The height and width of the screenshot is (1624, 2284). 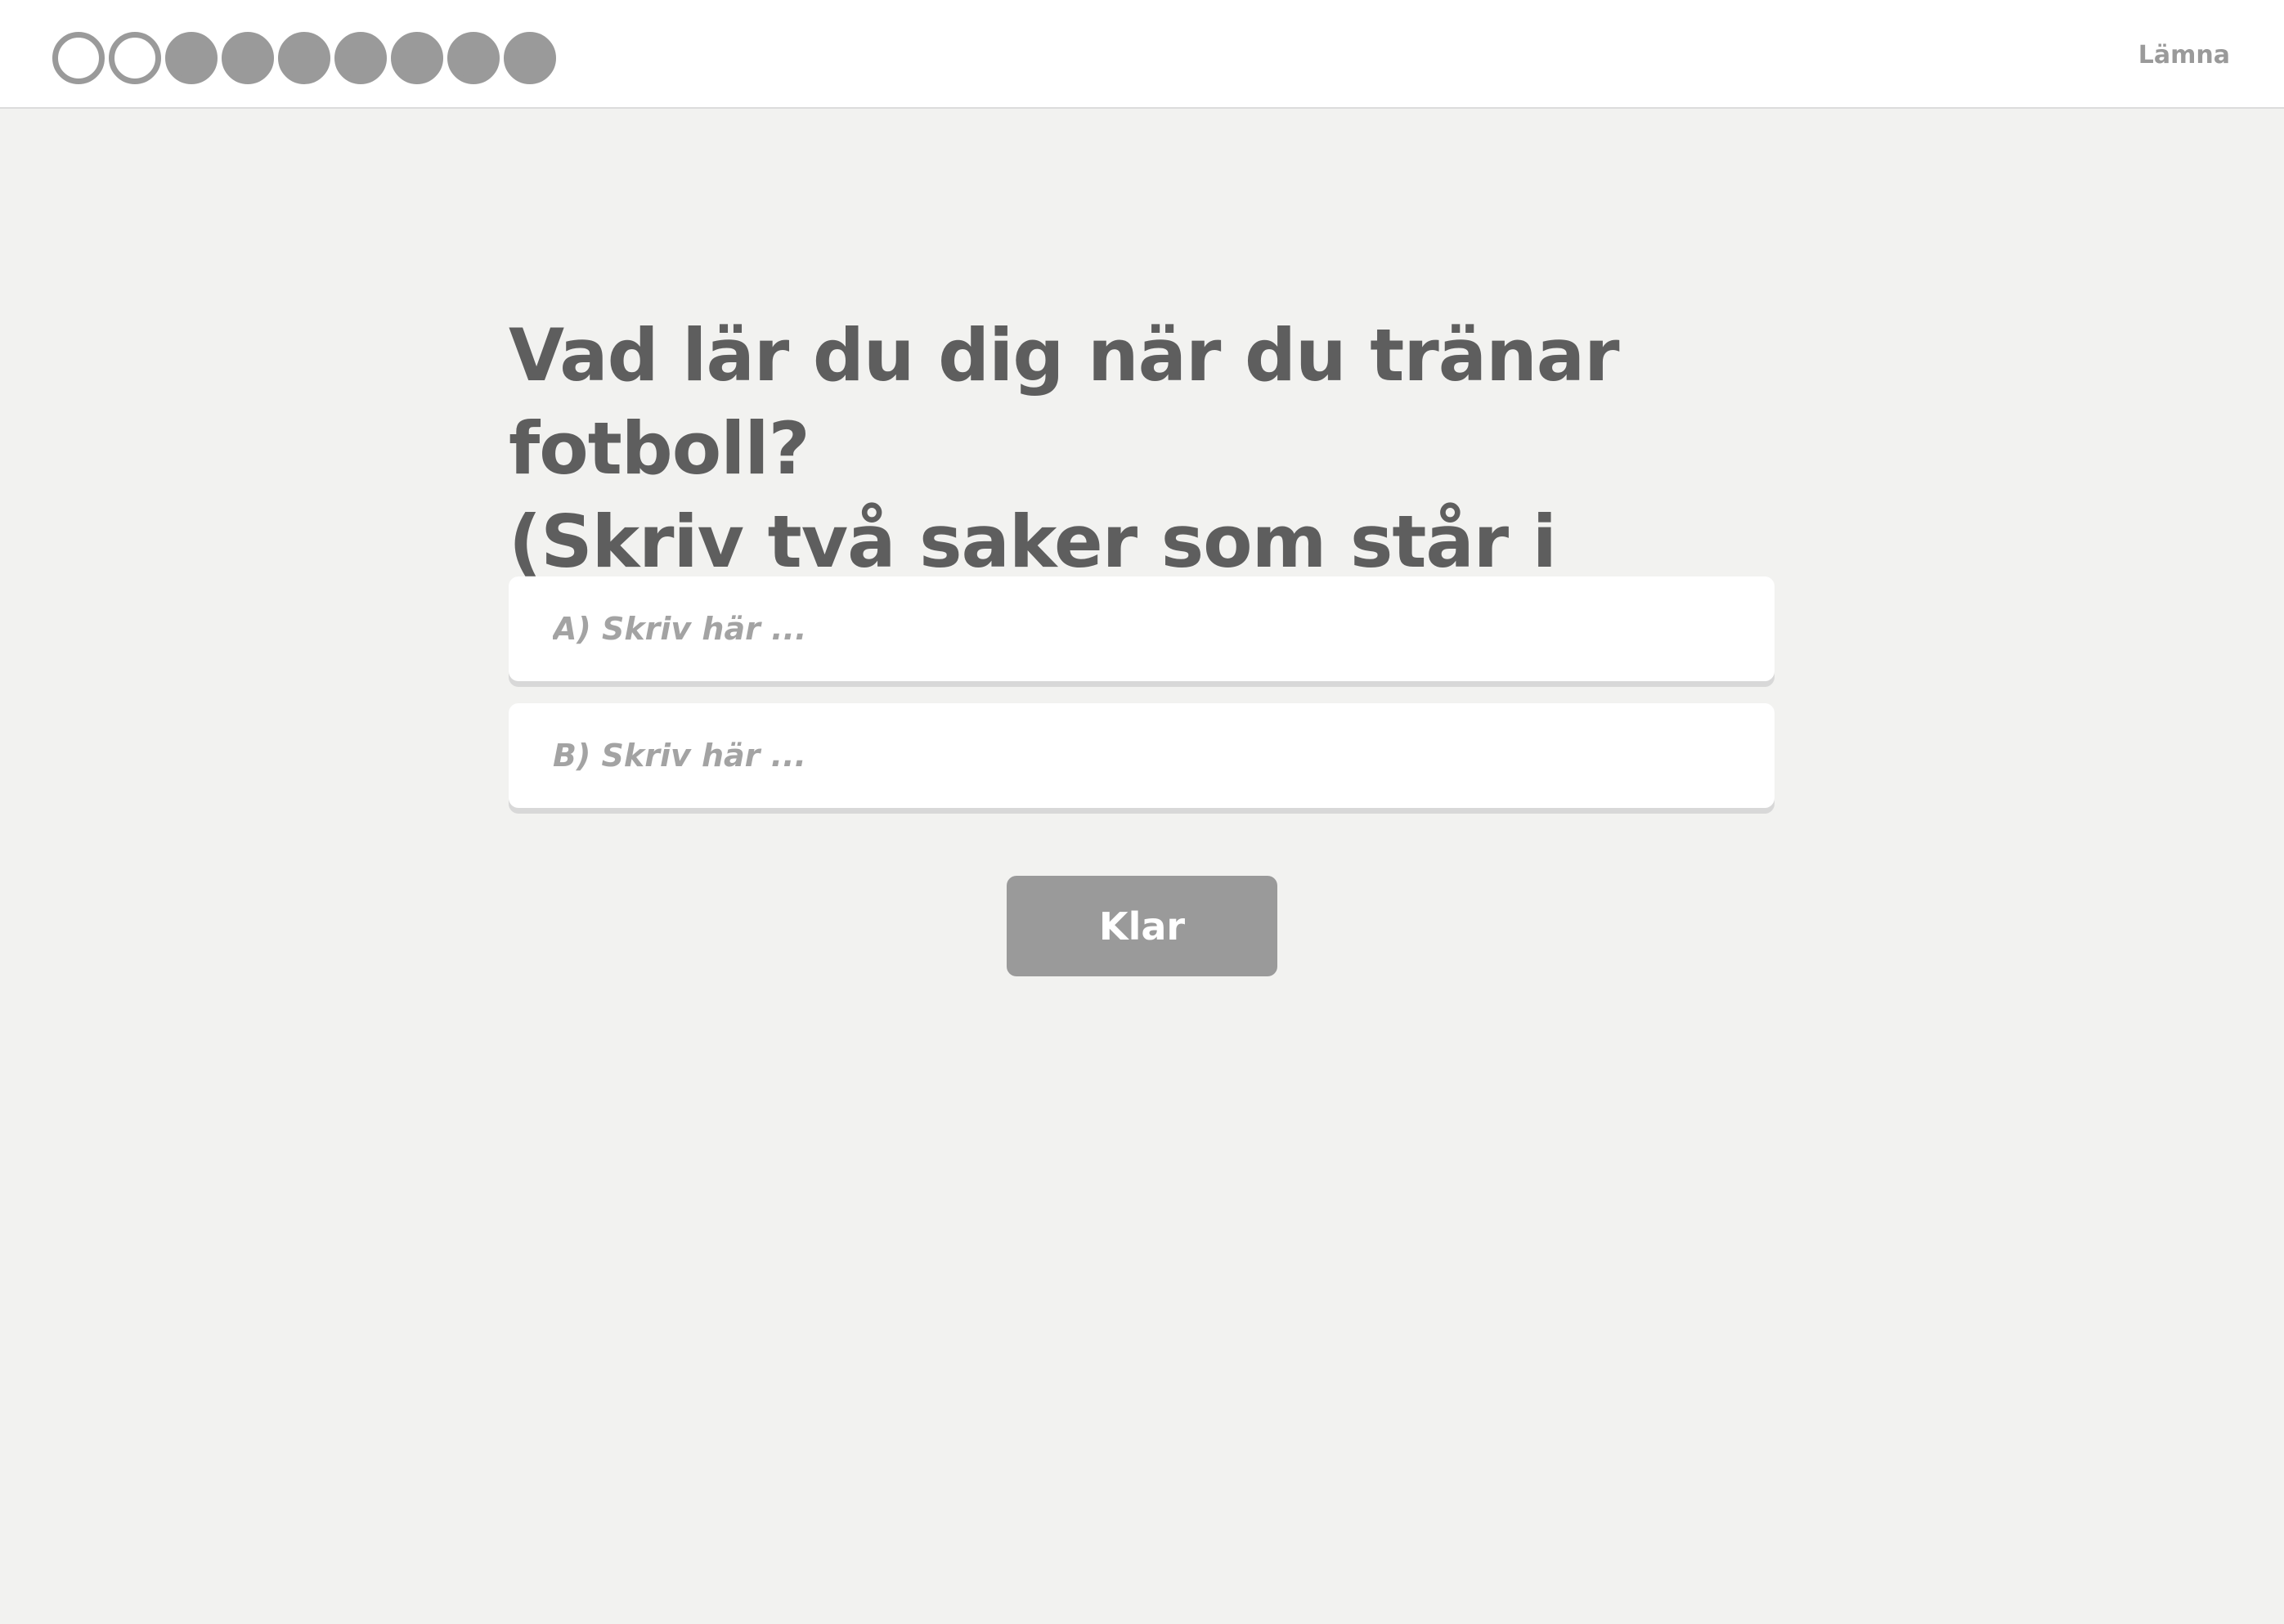 What do you see at coordinates (1142, 926) in the screenshot?
I see `done-button: Klar` at bounding box center [1142, 926].